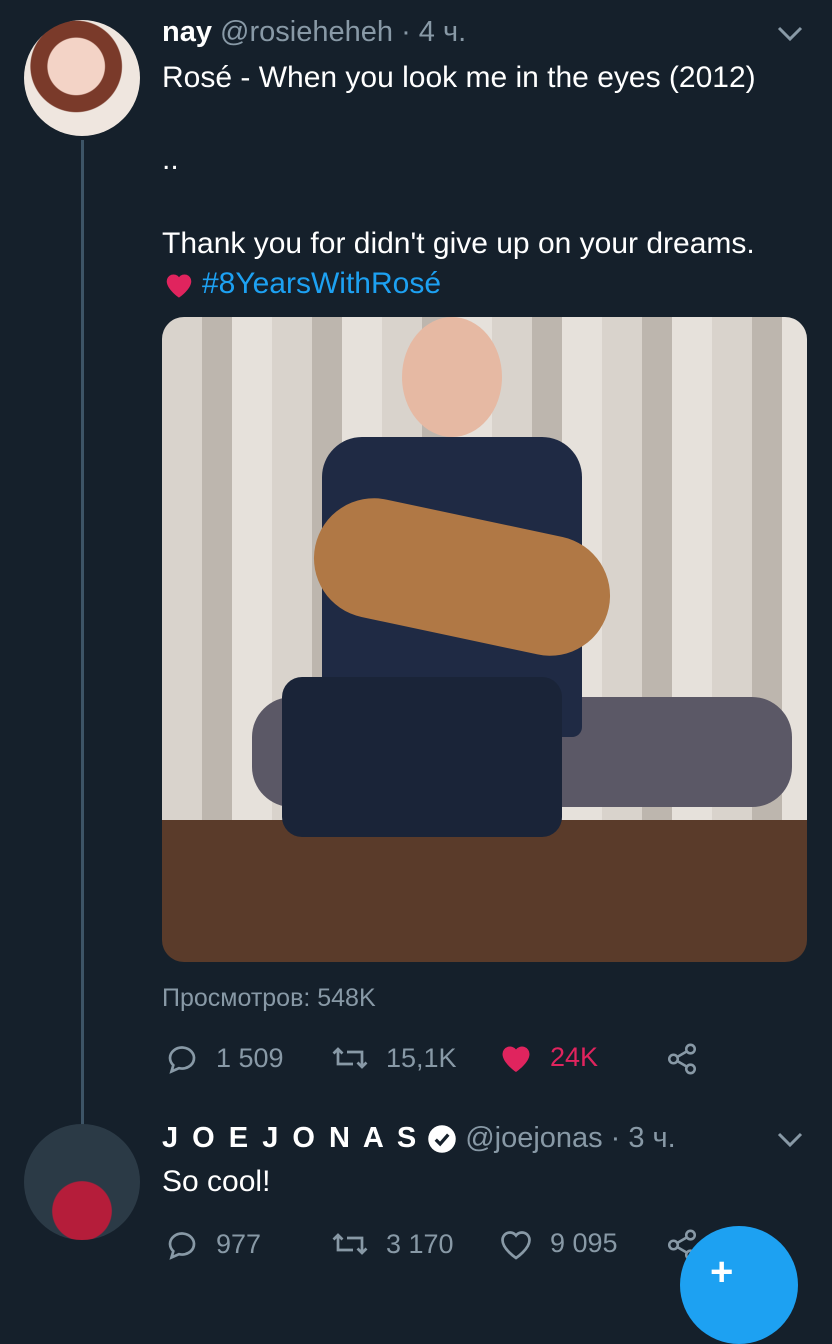  I want to click on like-button: 9 095, so click(558, 1243).